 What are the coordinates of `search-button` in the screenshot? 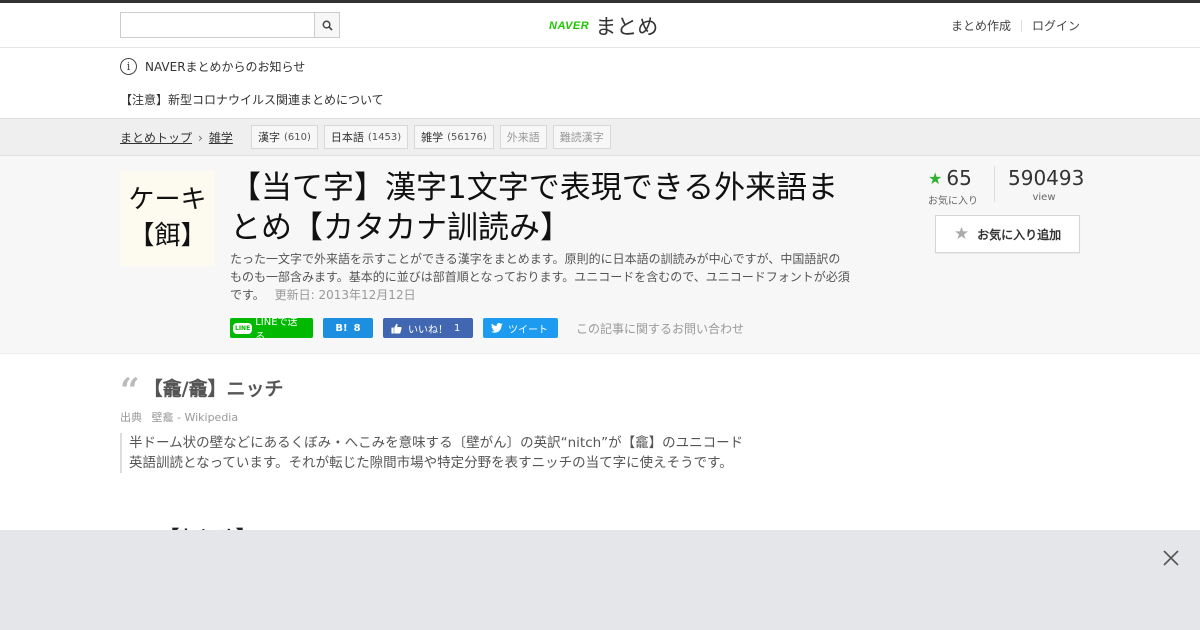 It's located at (326, 25).